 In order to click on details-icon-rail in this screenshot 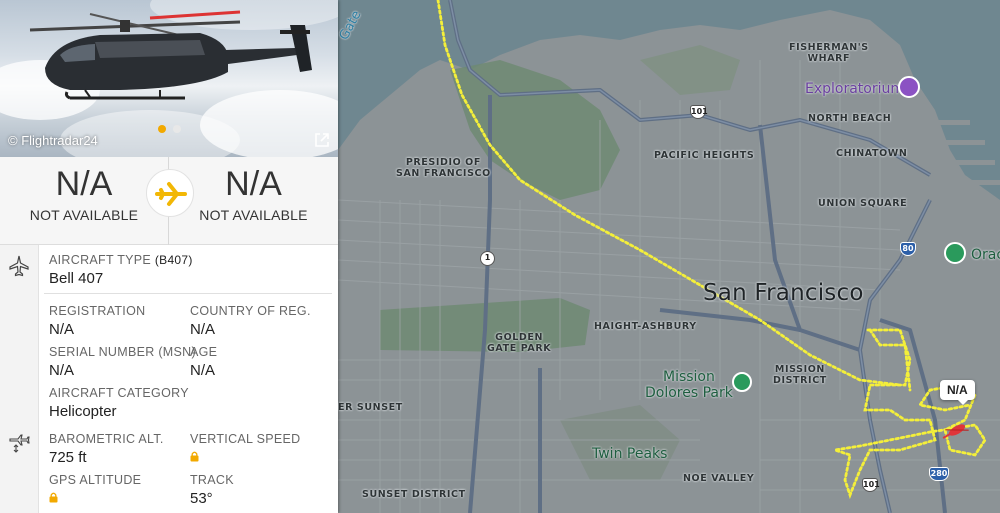, I will do `click(19, 379)`.